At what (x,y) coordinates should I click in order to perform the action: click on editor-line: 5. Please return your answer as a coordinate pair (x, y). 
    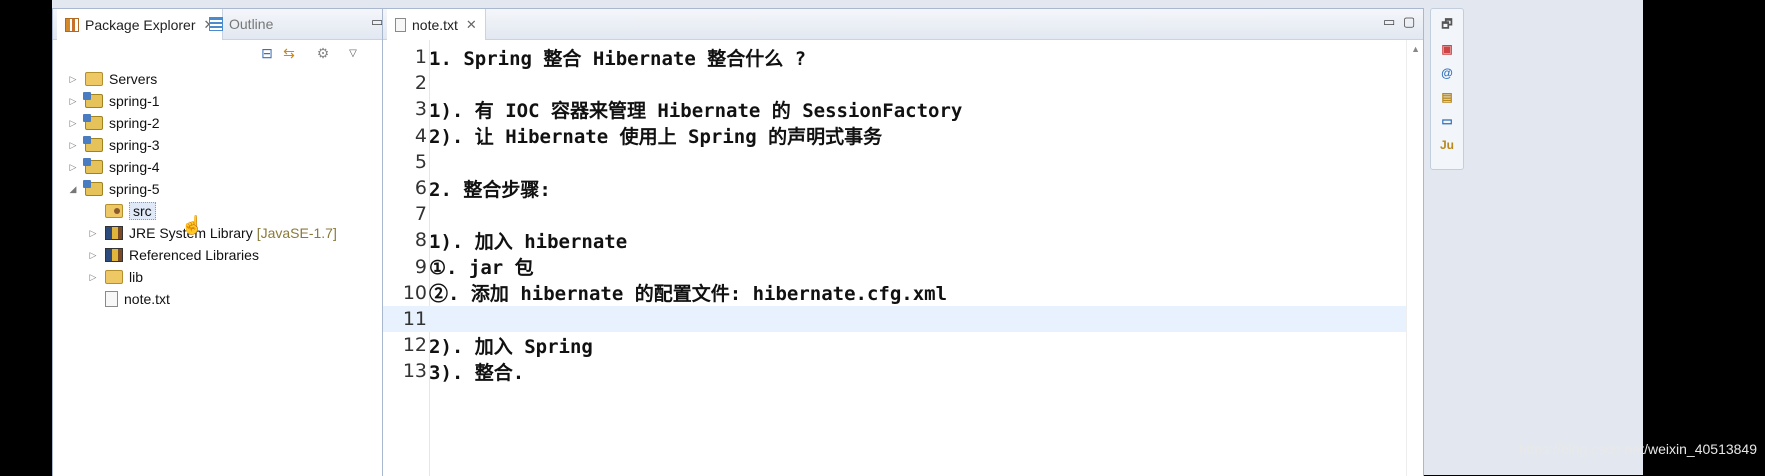
    Looking at the image, I should click on (903, 162).